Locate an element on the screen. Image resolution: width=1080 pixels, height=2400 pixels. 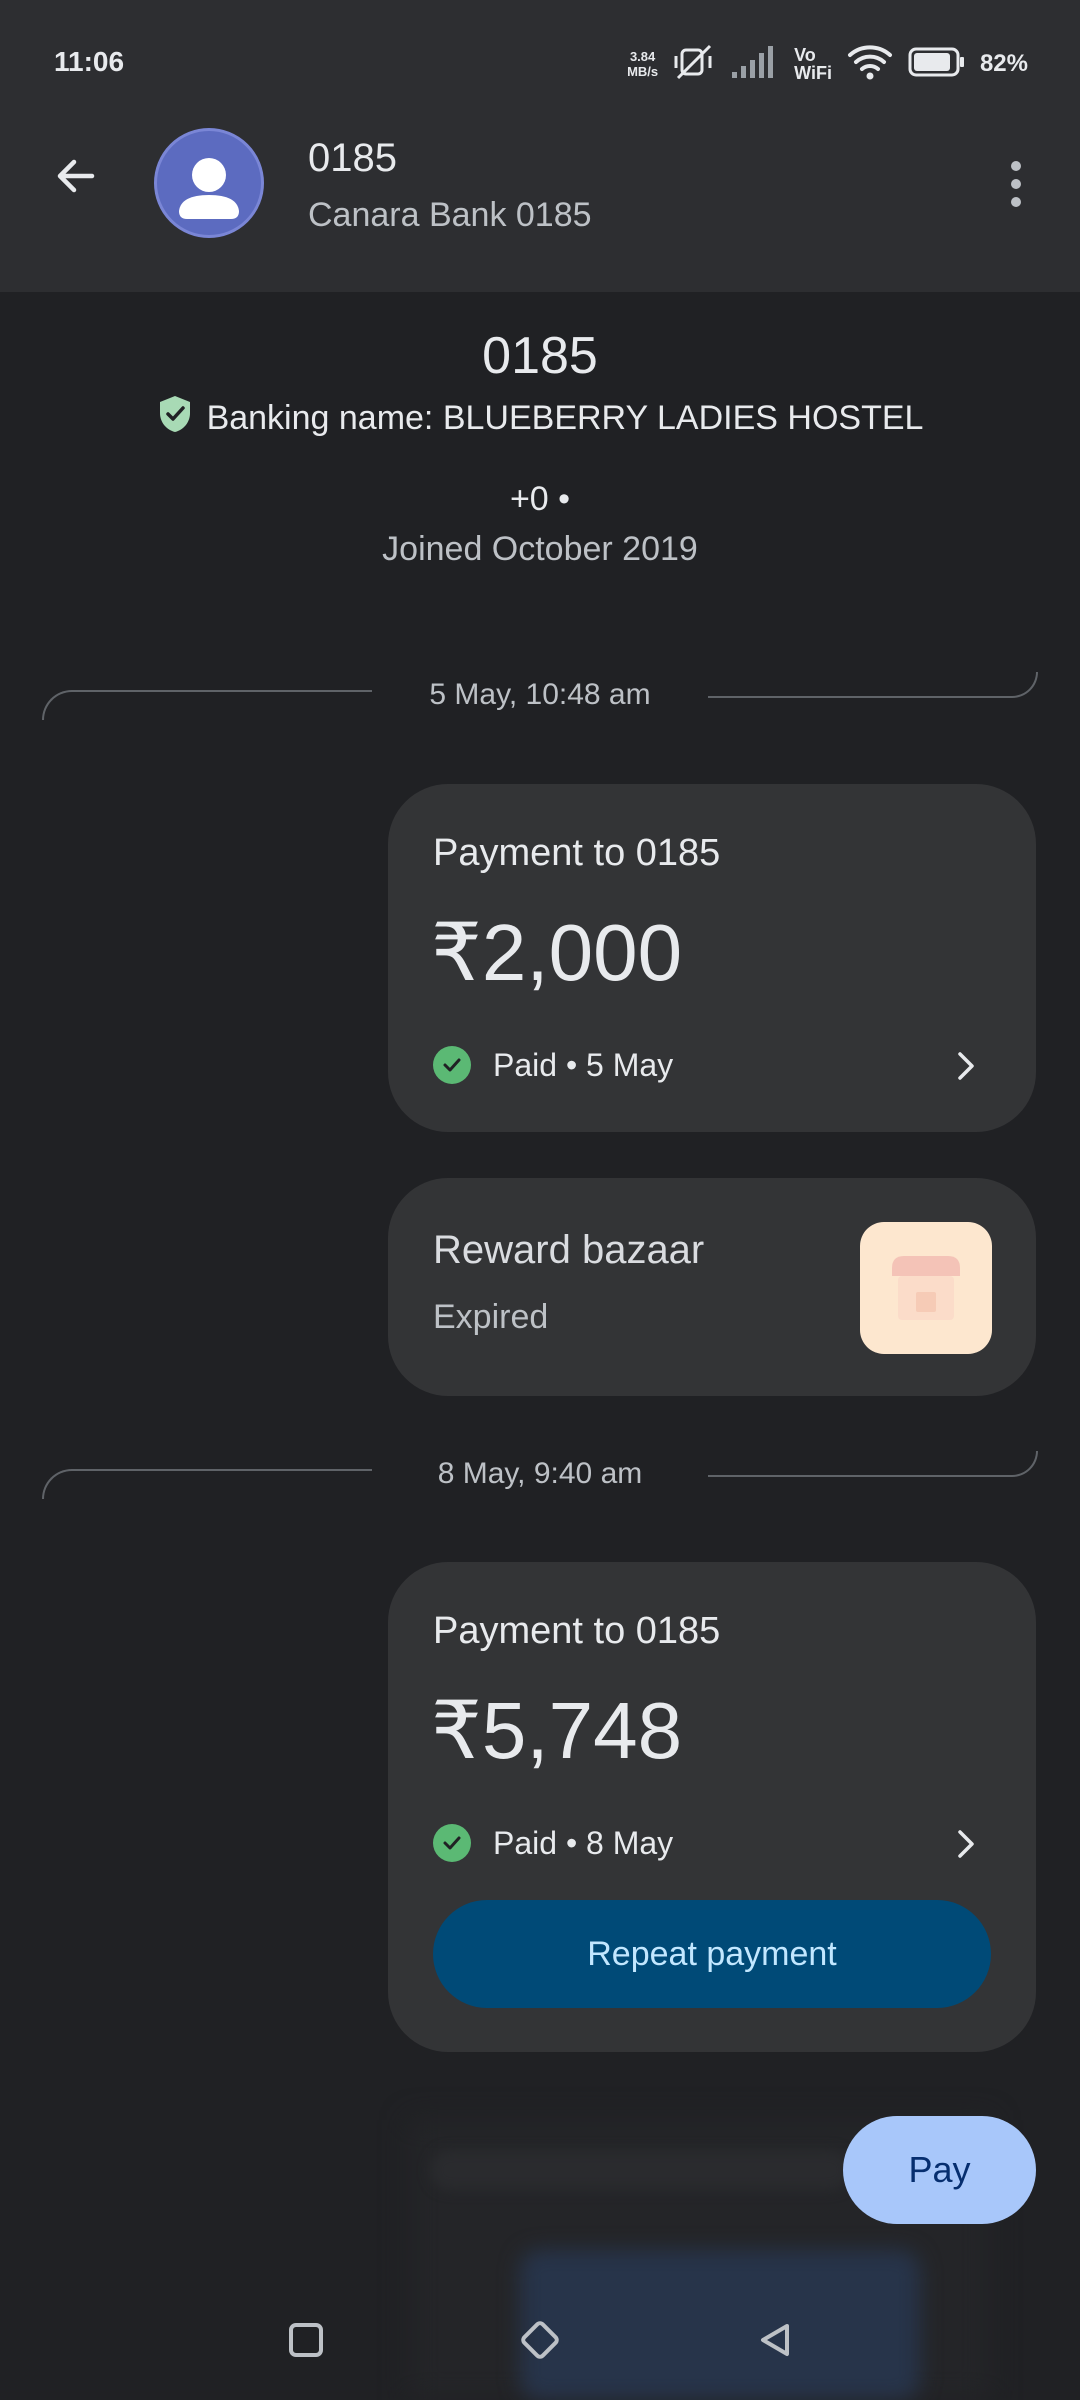
back-button is located at coordinates (76, 178).